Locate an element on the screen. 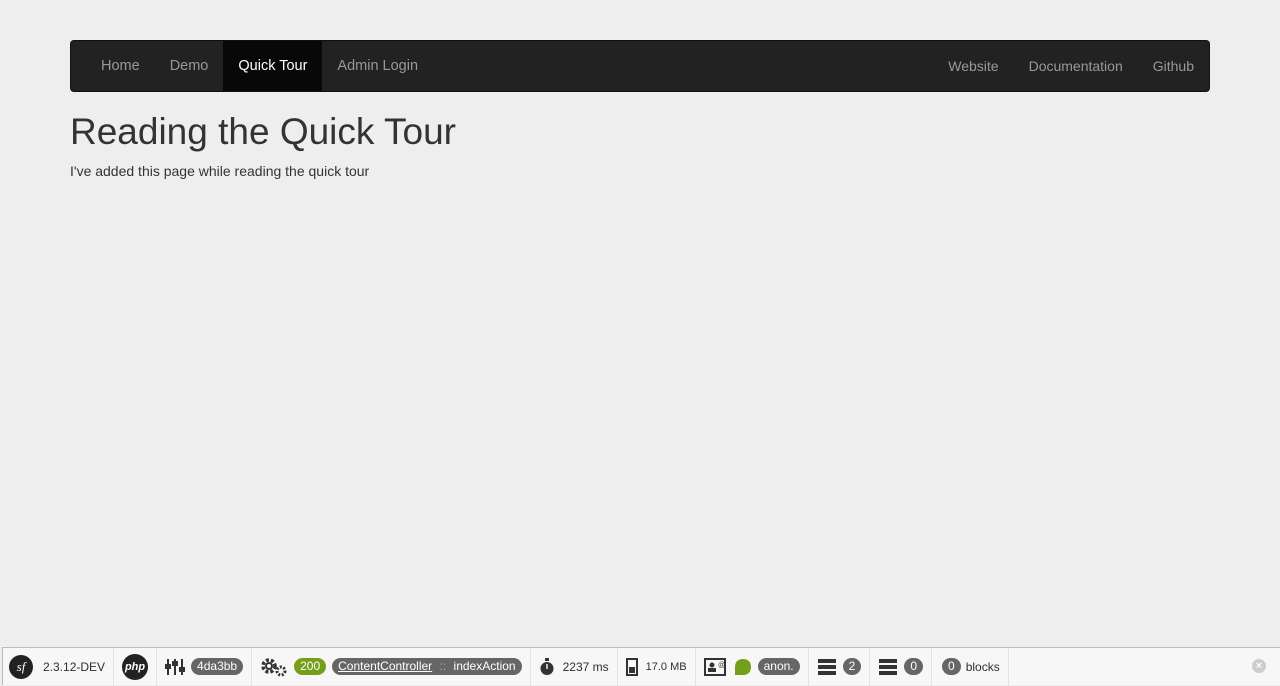  user-badge: anon. is located at coordinates (778, 666).